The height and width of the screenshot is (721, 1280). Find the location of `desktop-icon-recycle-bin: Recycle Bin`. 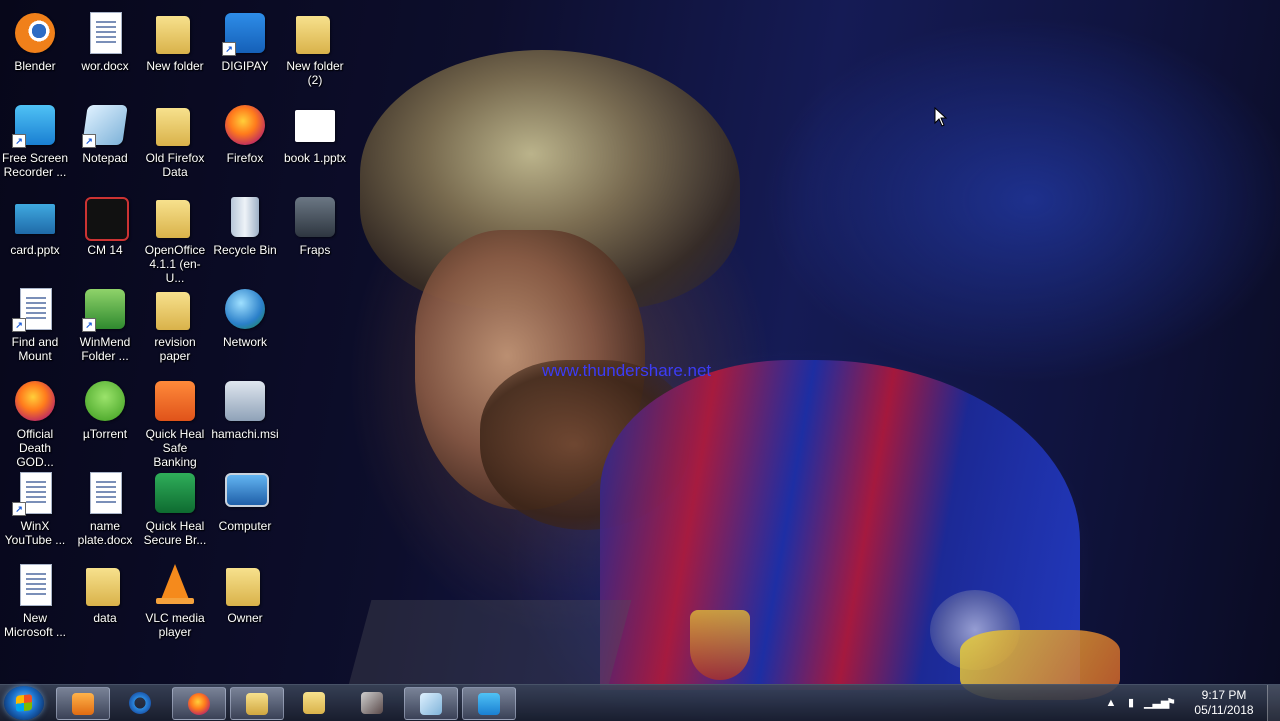

desktop-icon-recycle-bin: Recycle Bin is located at coordinates (245, 235).